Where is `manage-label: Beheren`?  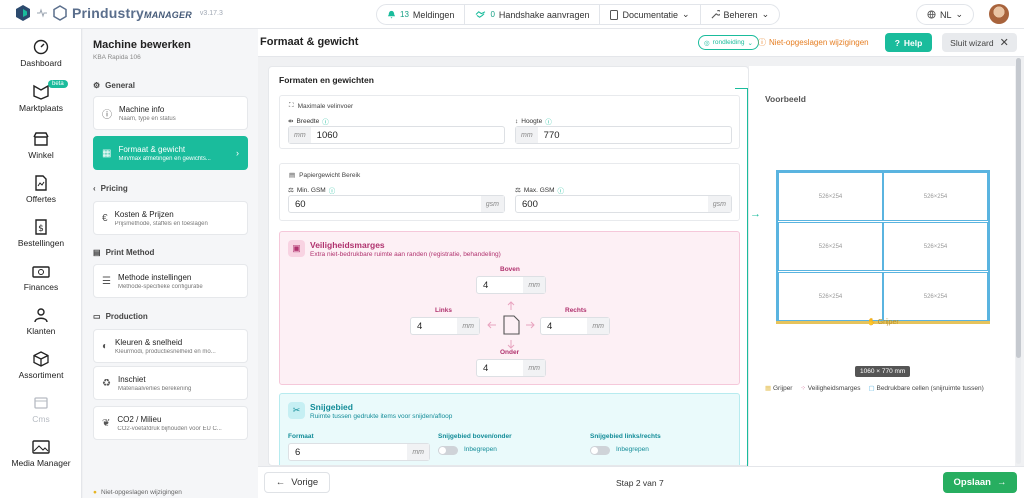 manage-label: Beheren is located at coordinates (740, 14).